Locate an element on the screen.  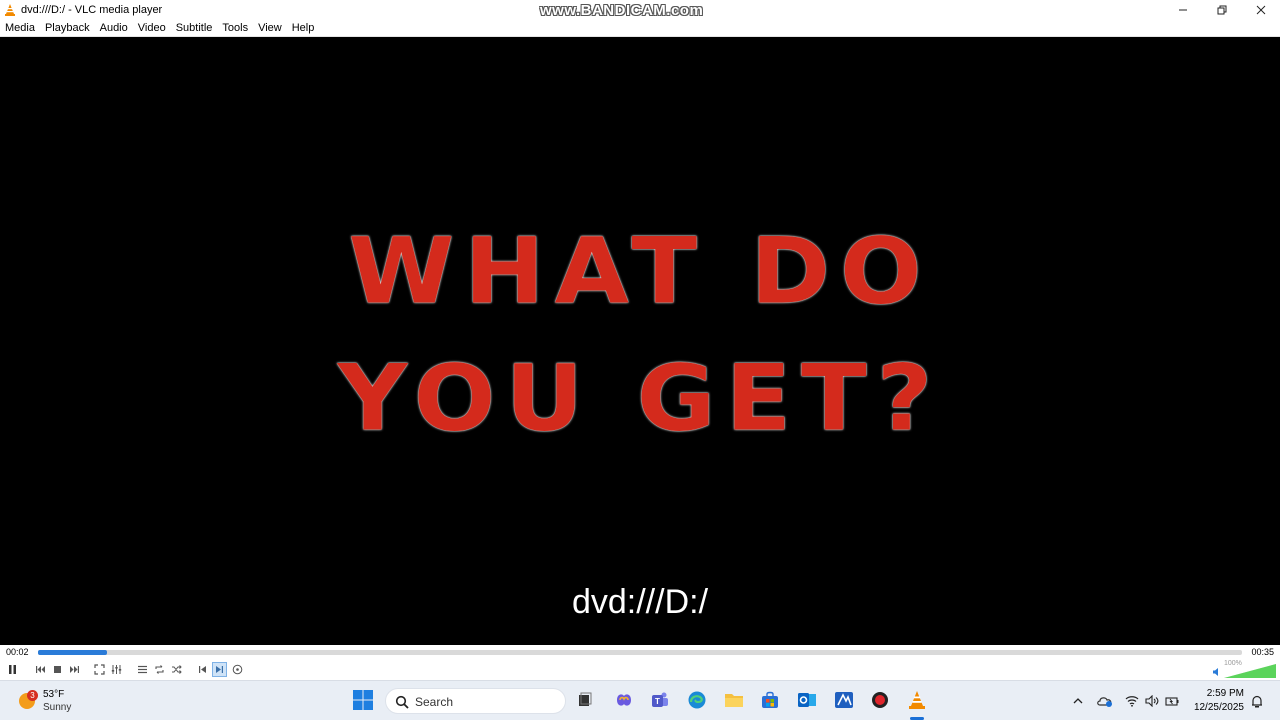
volume-control: 100% is located at coordinates (1244, 669).